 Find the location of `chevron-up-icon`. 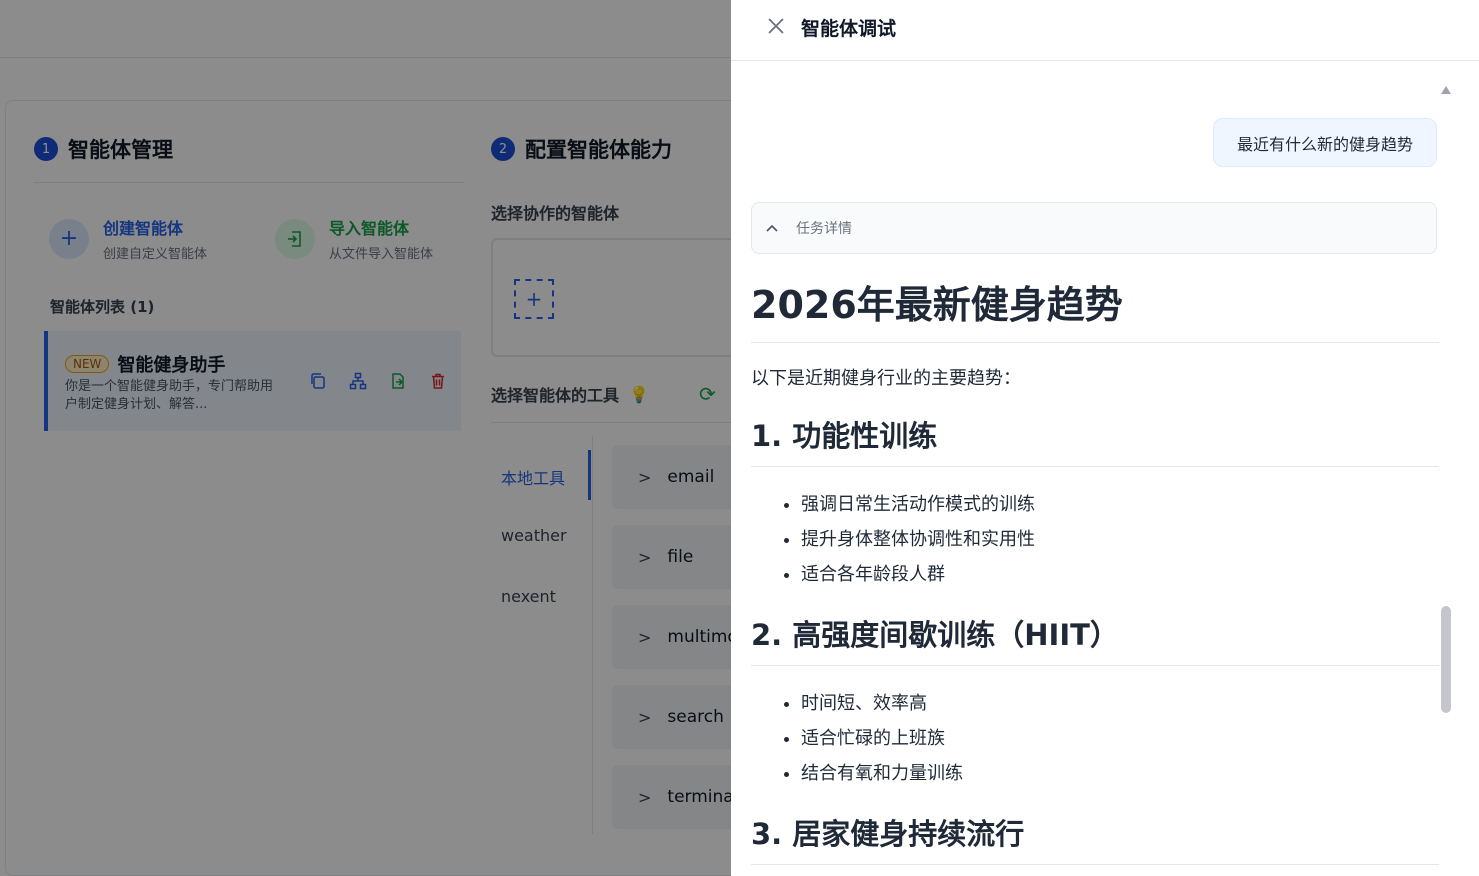

chevron-up-icon is located at coordinates (772, 228).